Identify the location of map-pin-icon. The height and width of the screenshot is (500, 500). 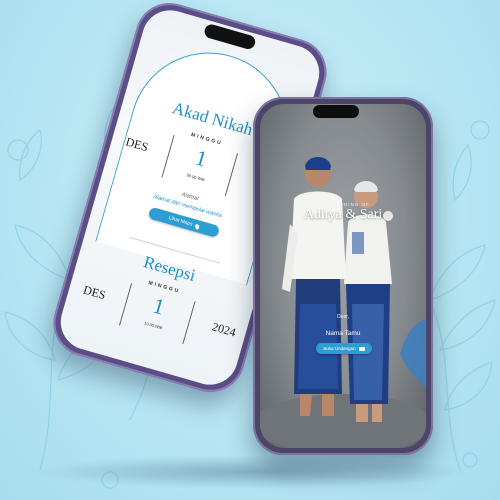
(197, 226).